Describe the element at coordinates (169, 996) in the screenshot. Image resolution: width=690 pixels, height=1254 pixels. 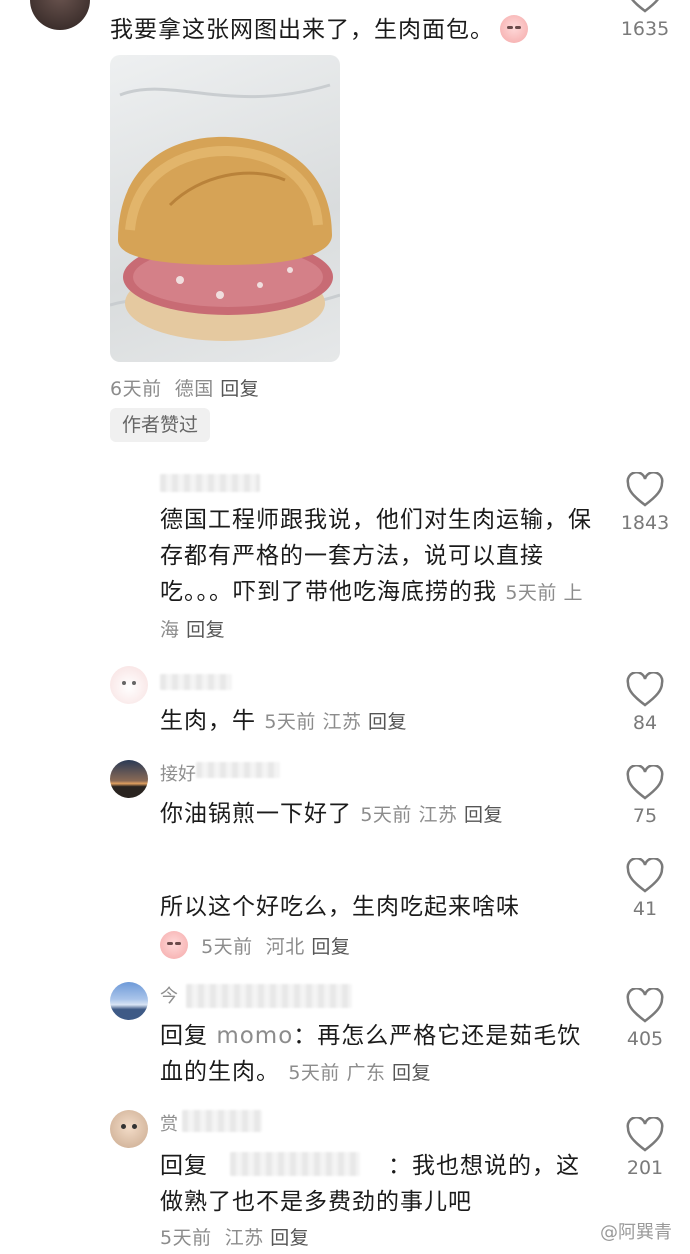
I see `username: 今` at that location.